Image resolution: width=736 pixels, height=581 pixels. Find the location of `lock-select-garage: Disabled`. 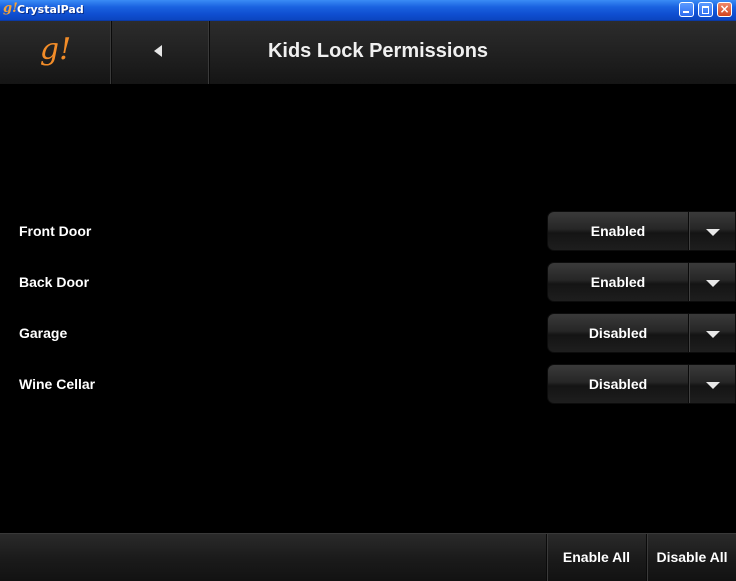

lock-select-garage: Disabled is located at coordinates (641, 333).